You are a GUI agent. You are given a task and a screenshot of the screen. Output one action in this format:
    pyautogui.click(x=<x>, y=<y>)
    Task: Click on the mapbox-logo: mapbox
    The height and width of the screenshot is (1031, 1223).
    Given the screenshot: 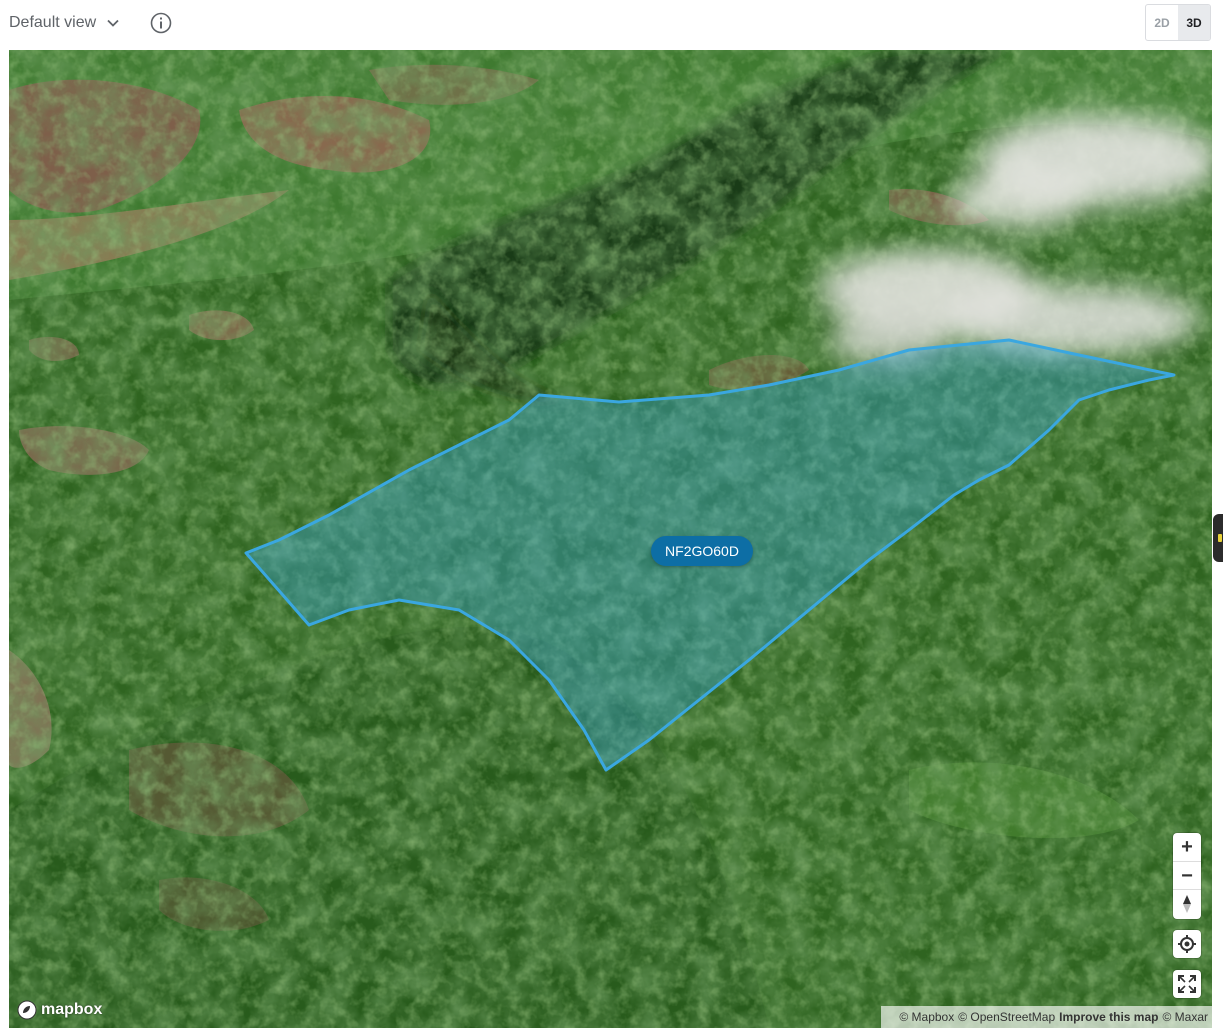 What is the action you would take?
    pyautogui.click(x=59, y=1010)
    